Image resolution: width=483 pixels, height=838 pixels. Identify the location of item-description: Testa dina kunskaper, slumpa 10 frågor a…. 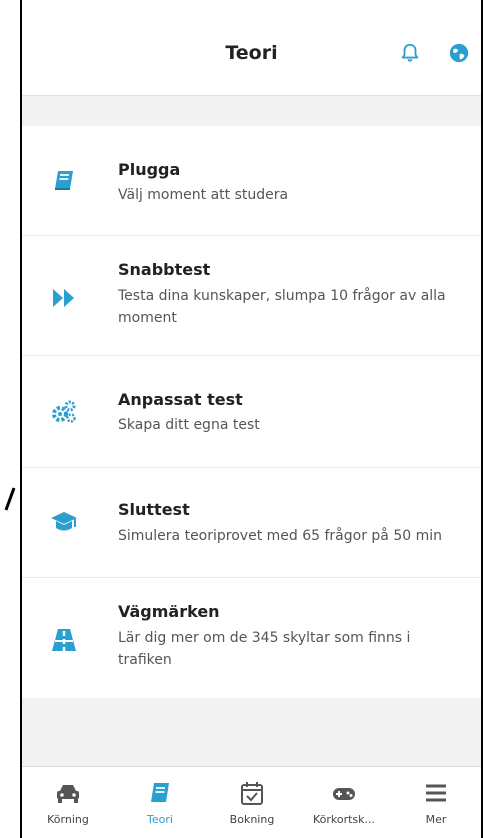
(282, 307).